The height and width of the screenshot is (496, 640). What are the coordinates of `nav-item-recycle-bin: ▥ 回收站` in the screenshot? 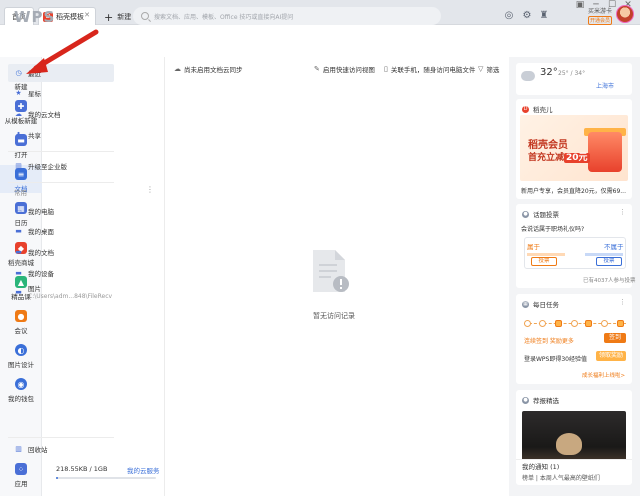 It's located at (61, 449).